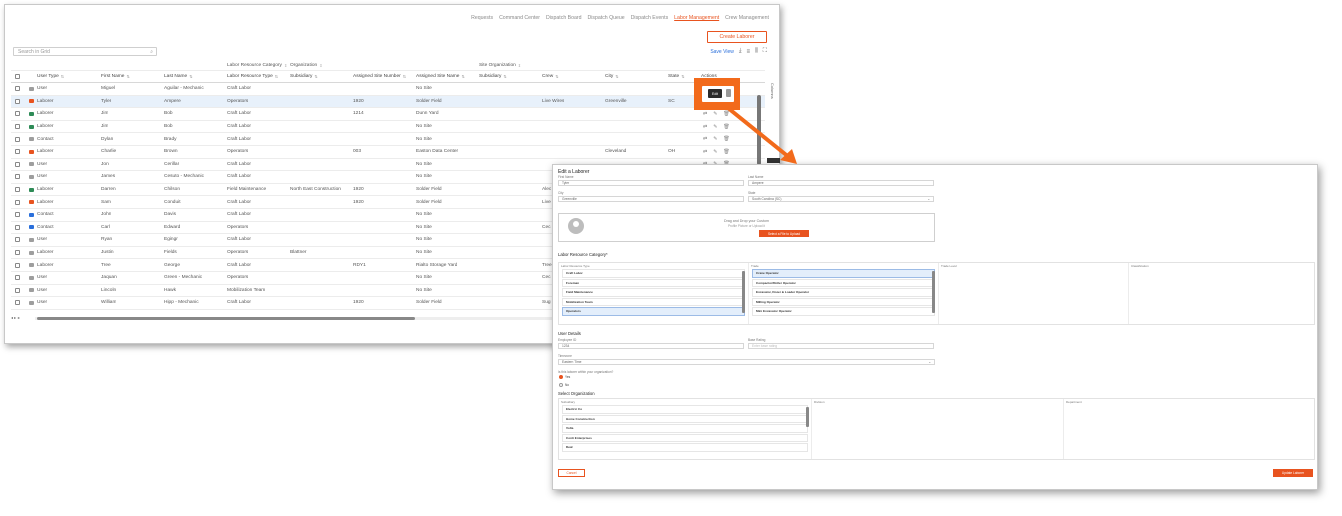  Describe the element at coordinates (685, 437) in the screenshot. I see `subsidiary-option: Conti Enterprises` at that location.